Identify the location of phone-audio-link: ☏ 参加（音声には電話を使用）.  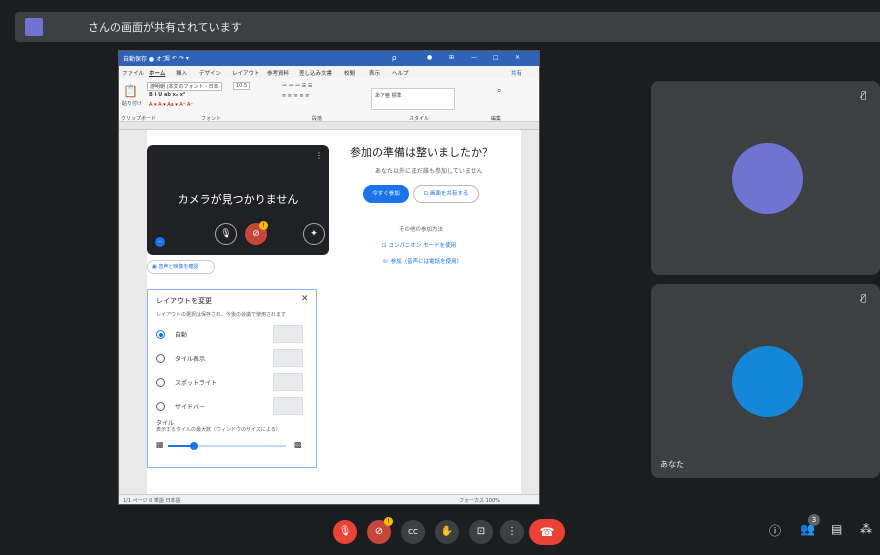
(422, 262).